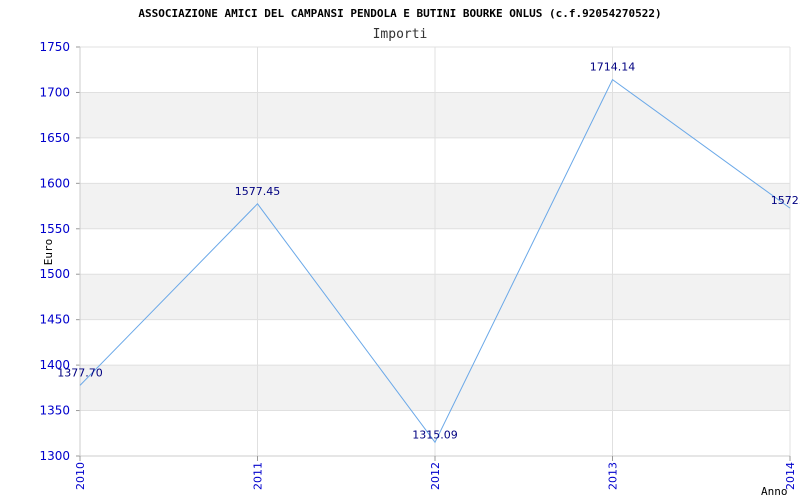 This screenshot has width=800, height=500. What do you see at coordinates (54, 456) in the screenshot?
I see `y-tick-label: 1300` at bounding box center [54, 456].